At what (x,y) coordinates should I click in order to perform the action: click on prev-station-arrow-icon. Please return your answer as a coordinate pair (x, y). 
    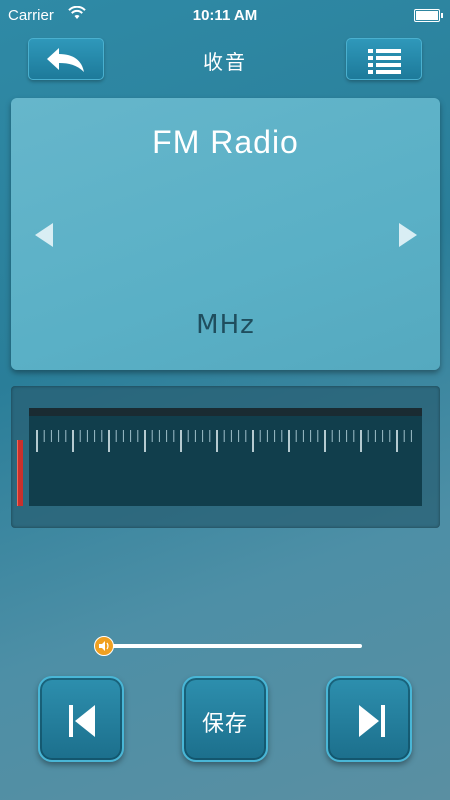
    Looking at the image, I should click on (44, 235).